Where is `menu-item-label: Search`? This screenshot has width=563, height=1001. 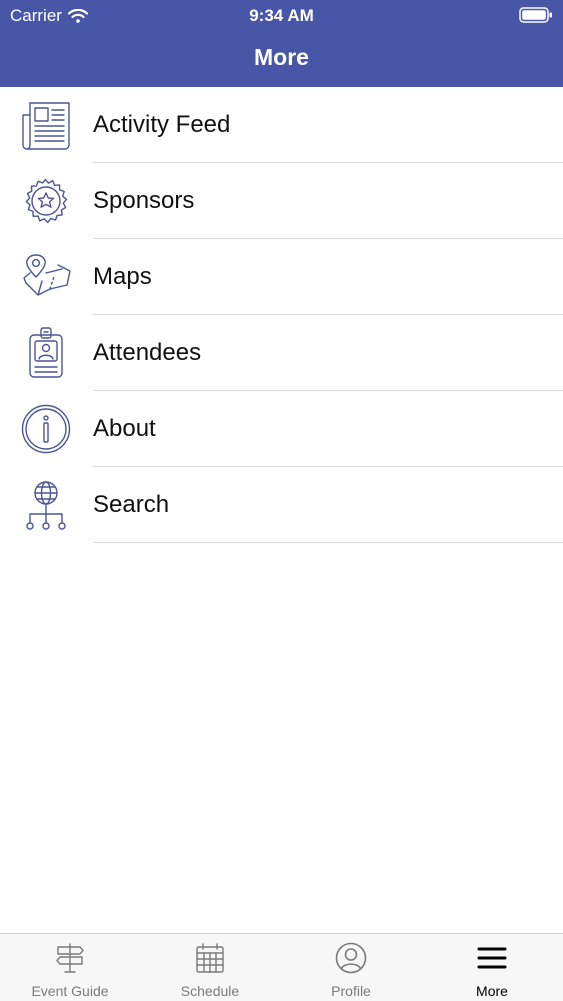
menu-item-label: Search is located at coordinates (131, 504).